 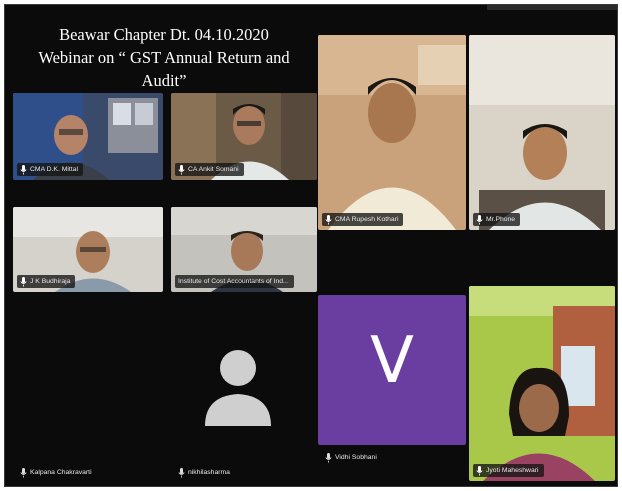 I want to click on video-tile-vidhi-sobhani: V, so click(x=392, y=370).